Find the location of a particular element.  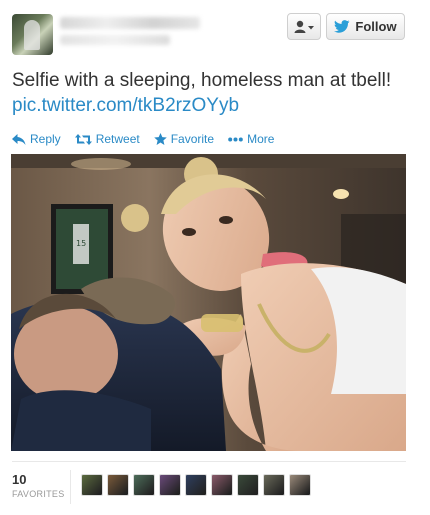

stats-divider is located at coordinates (70, 487).